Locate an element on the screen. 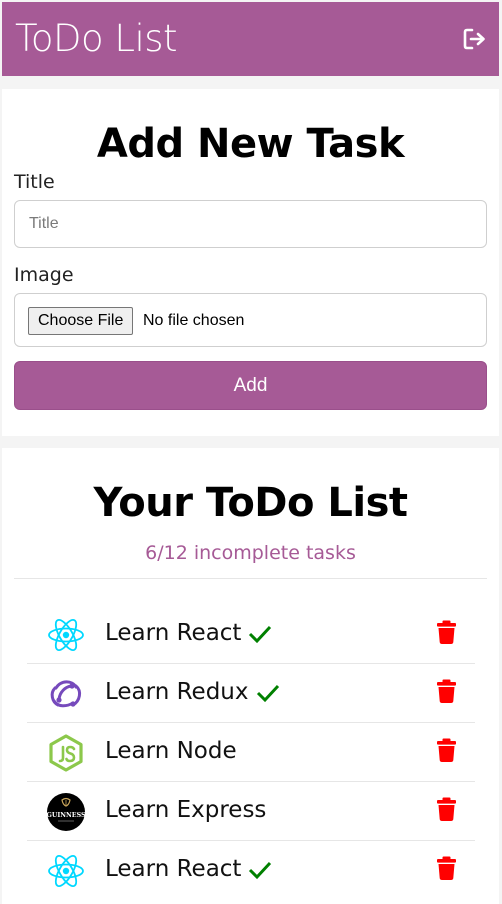  add-task-heading: Add New Task is located at coordinates (250, 144).